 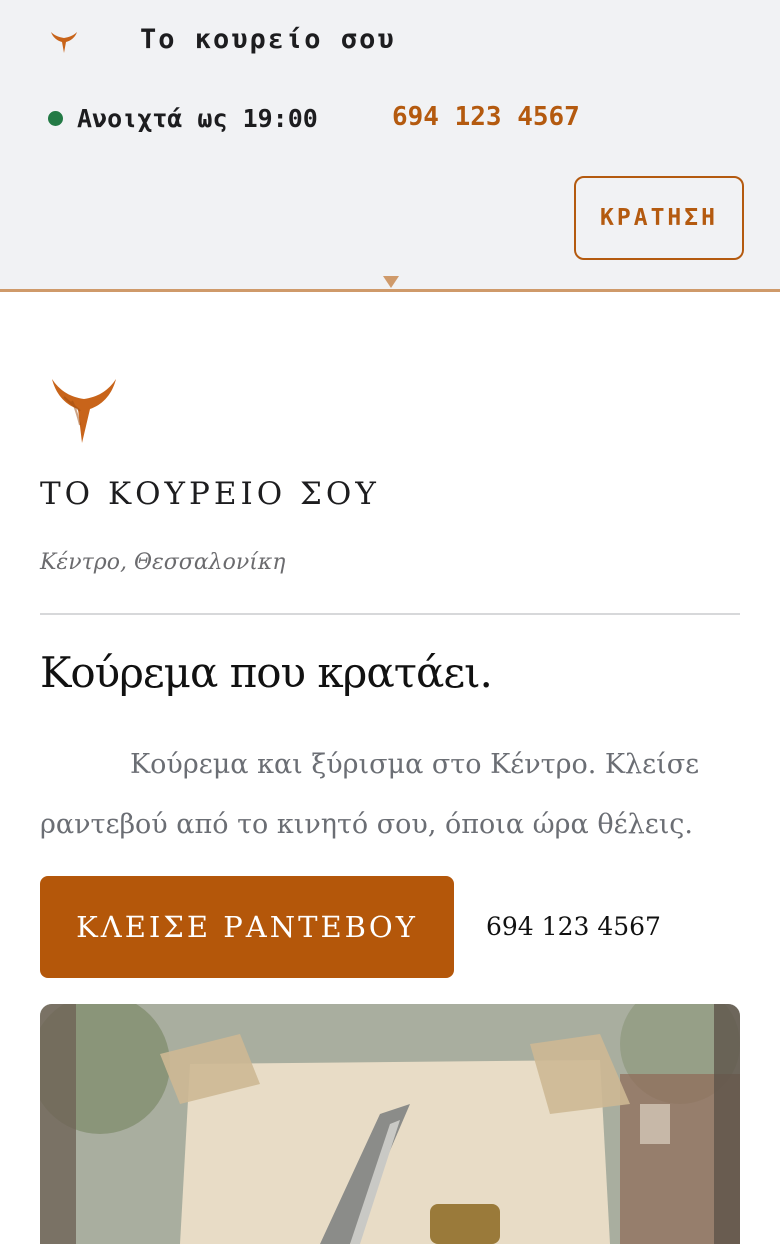 What do you see at coordinates (163, 562) in the screenshot?
I see `location-text: Κέντρο, Θεσσαλονίκη` at bounding box center [163, 562].